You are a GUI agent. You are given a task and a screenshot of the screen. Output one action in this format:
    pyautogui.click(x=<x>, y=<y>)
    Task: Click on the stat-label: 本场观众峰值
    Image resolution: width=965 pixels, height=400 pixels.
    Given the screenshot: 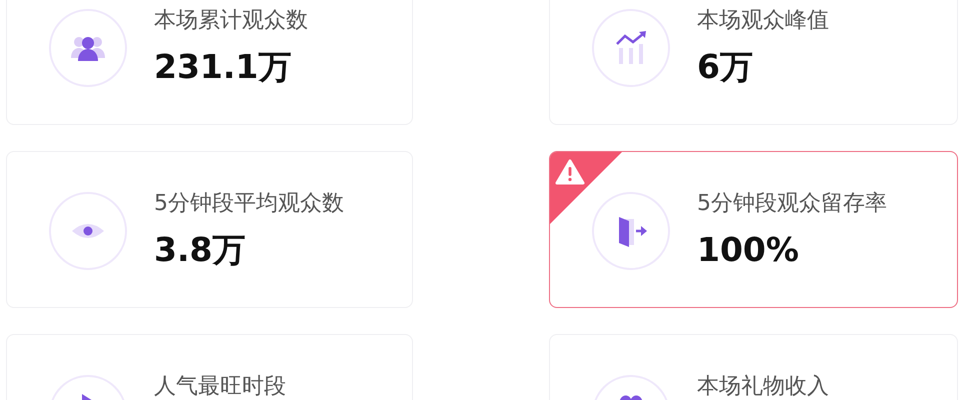 What is the action you would take?
    pyautogui.click(x=763, y=21)
    